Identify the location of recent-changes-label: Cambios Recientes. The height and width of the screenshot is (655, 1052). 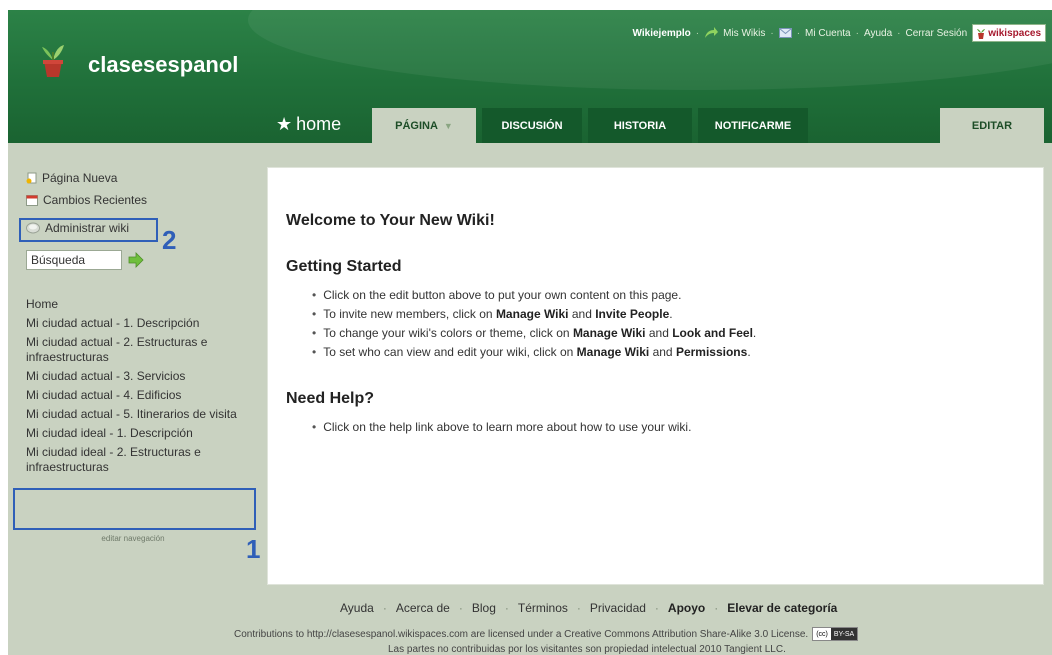
(95, 200).